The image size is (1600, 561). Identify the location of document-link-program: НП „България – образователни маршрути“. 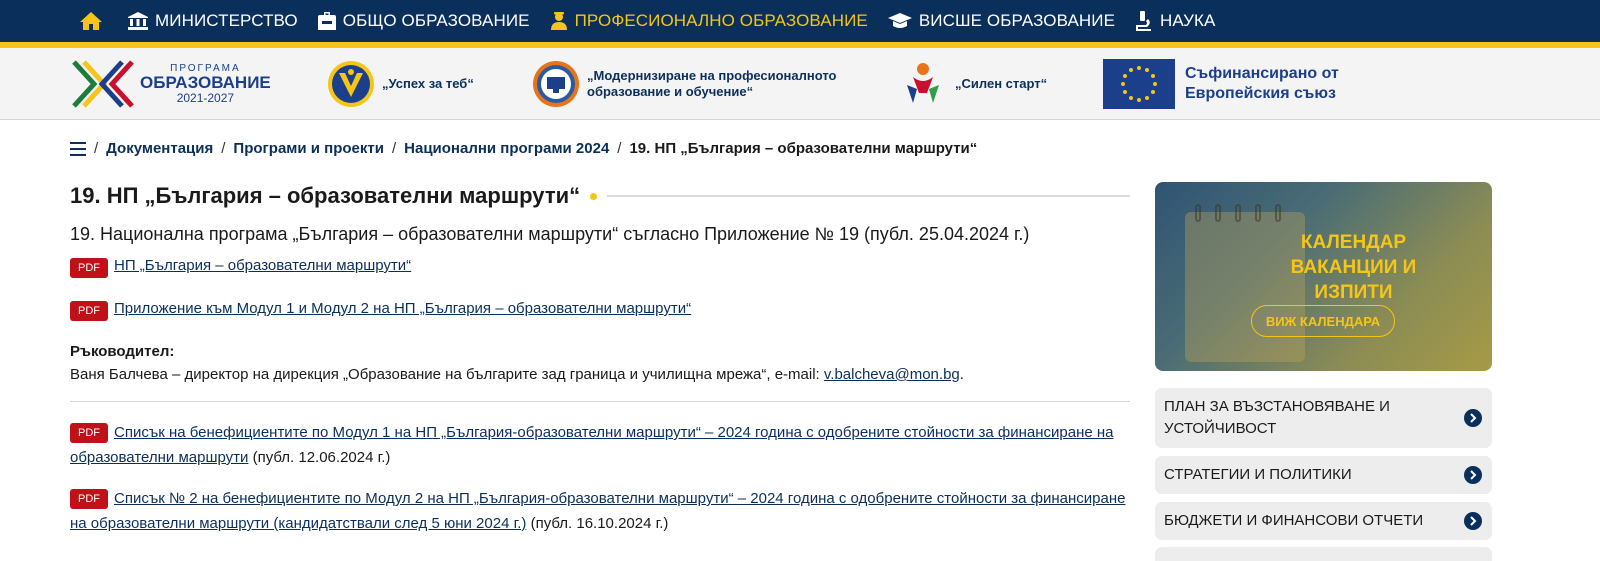
(262, 265).